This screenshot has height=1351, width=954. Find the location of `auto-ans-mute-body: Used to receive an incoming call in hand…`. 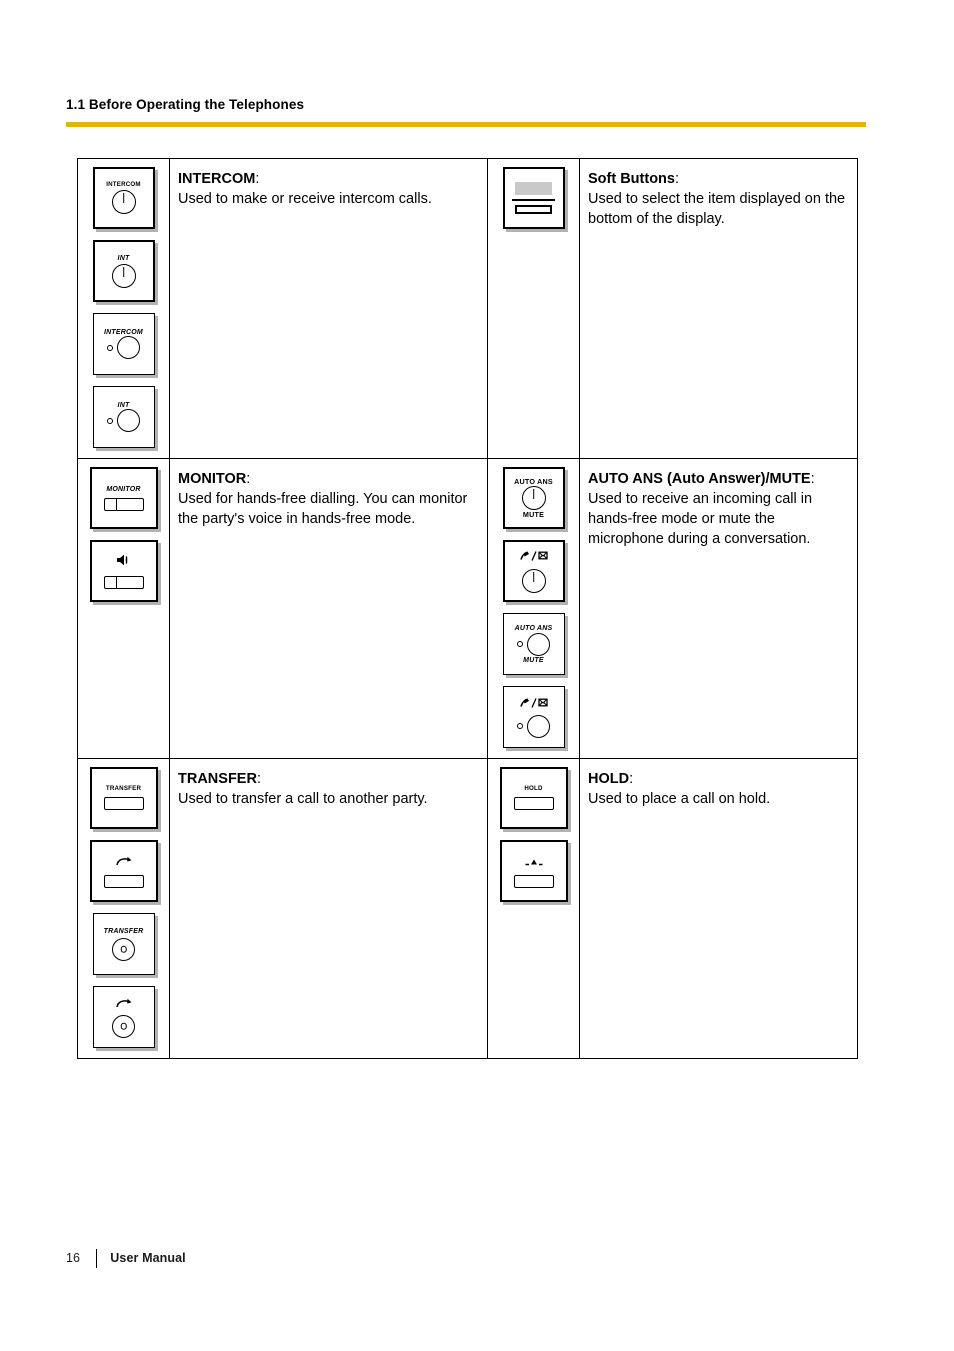

auto-ans-mute-body: Used to receive an incoming call in hand… is located at coordinates (700, 519).